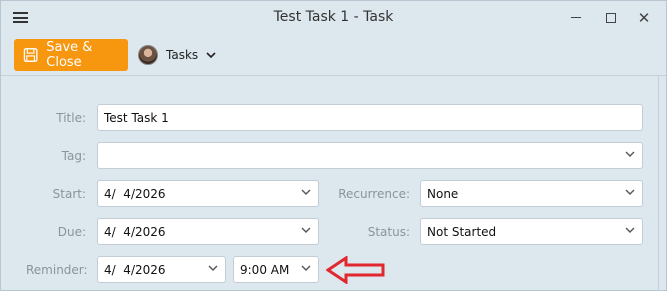 This screenshot has width=667, height=291. What do you see at coordinates (148, 55) in the screenshot?
I see `avatar` at bounding box center [148, 55].